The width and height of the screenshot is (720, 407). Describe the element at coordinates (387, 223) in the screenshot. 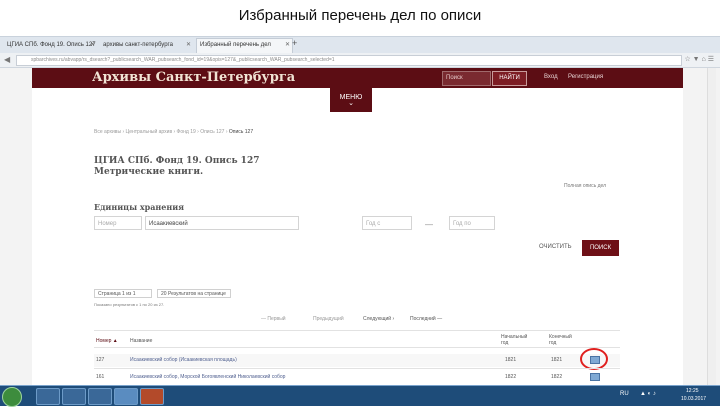

I see `year-from-input: Год с` at that location.